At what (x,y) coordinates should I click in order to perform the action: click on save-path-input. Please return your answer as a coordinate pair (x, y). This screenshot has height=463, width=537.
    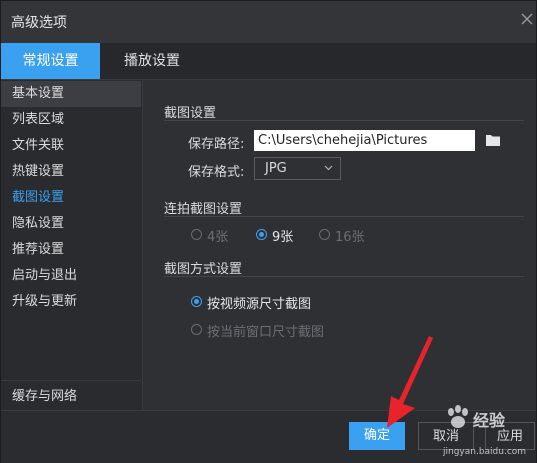
    Looking at the image, I should click on (364, 140).